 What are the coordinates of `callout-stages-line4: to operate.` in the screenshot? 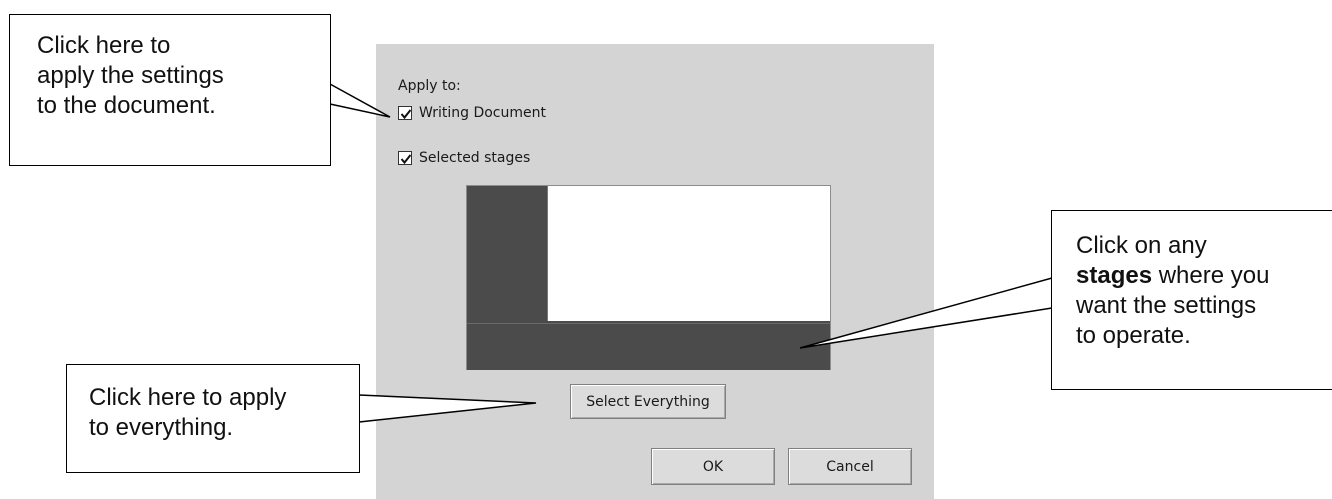 It's located at (1133, 335).